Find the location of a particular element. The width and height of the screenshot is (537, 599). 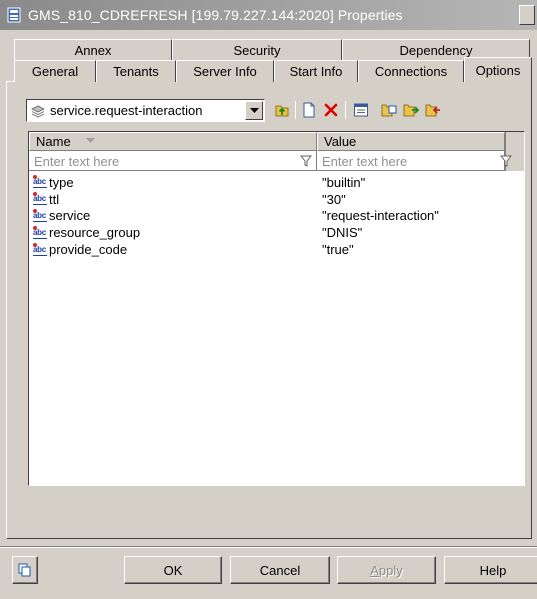

table-row: abc service "request-interaction" is located at coordinates (267, 216).